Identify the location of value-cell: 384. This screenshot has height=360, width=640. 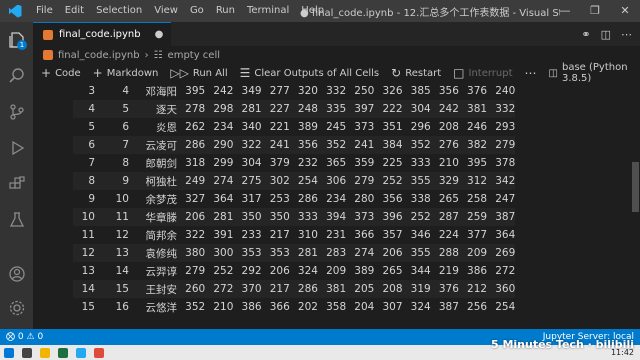
(392, 145).